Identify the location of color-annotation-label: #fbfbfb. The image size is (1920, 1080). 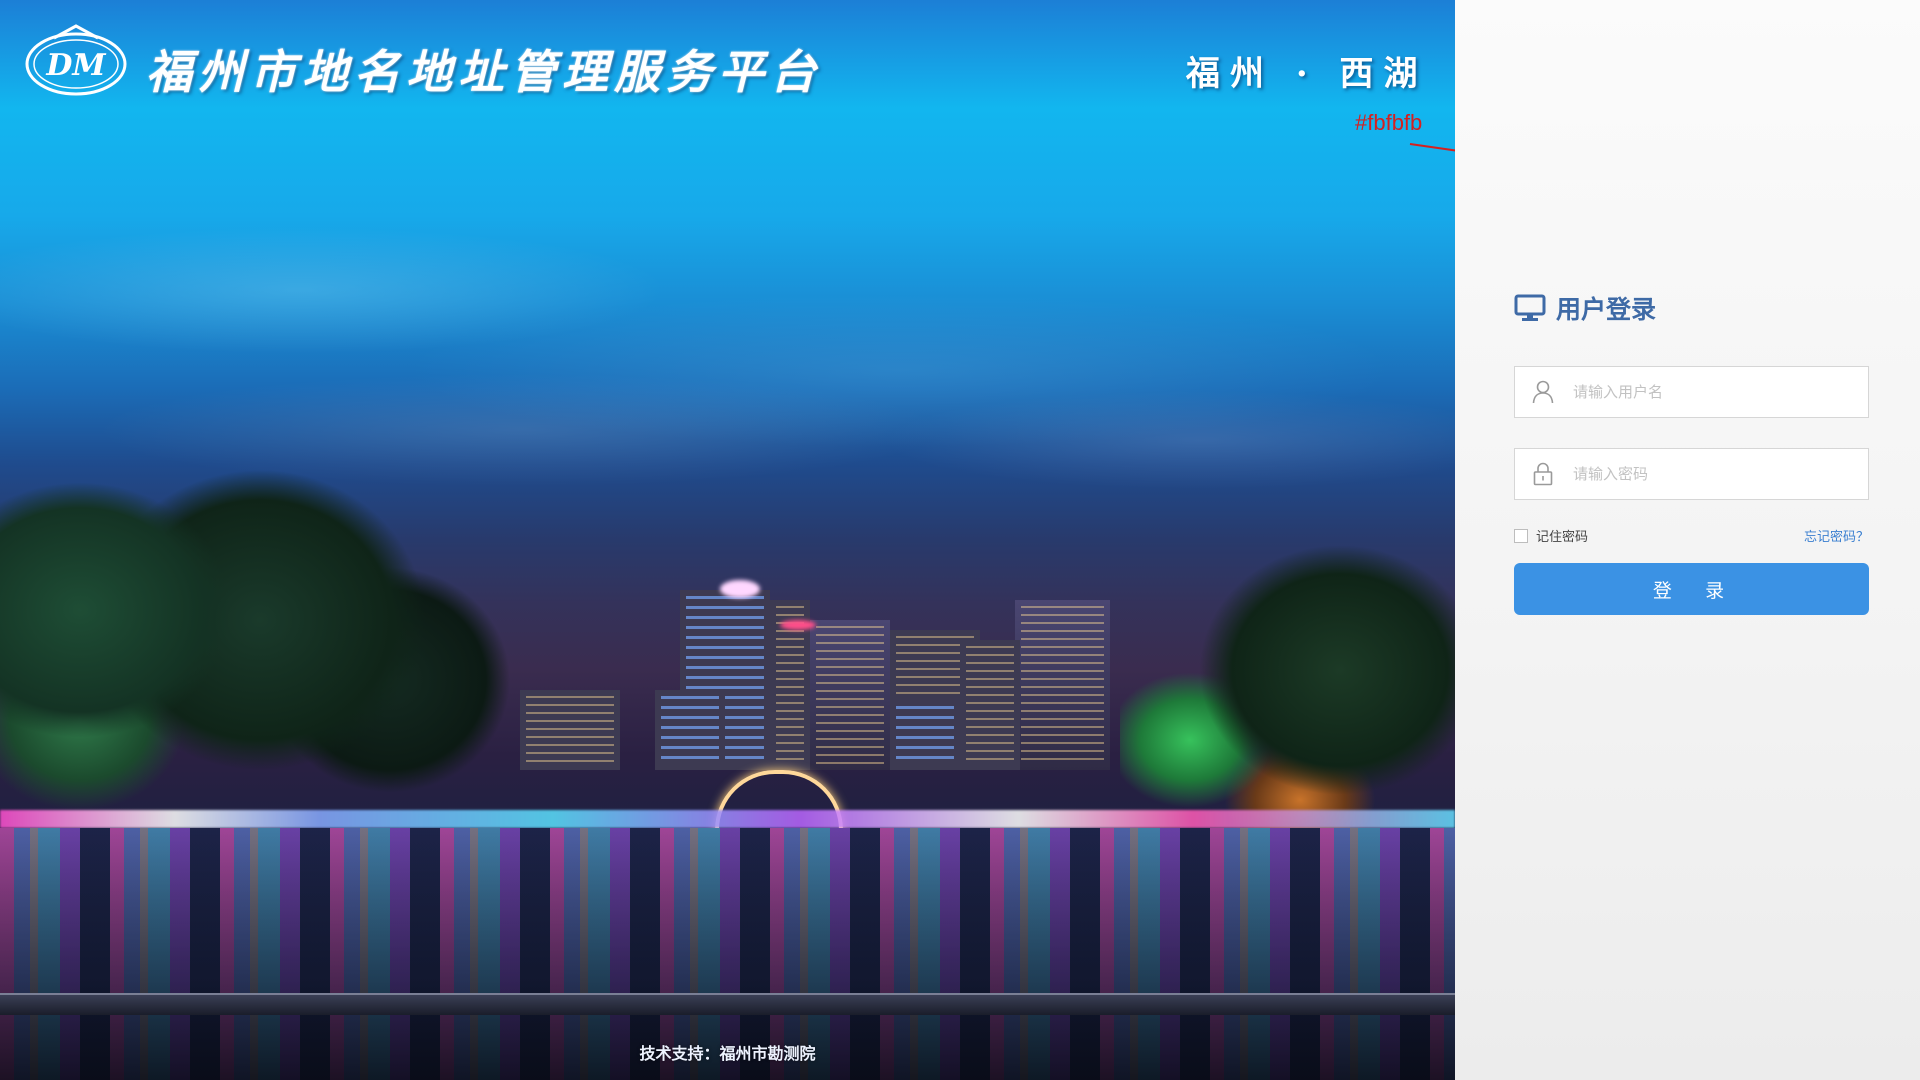
(1389, 122).